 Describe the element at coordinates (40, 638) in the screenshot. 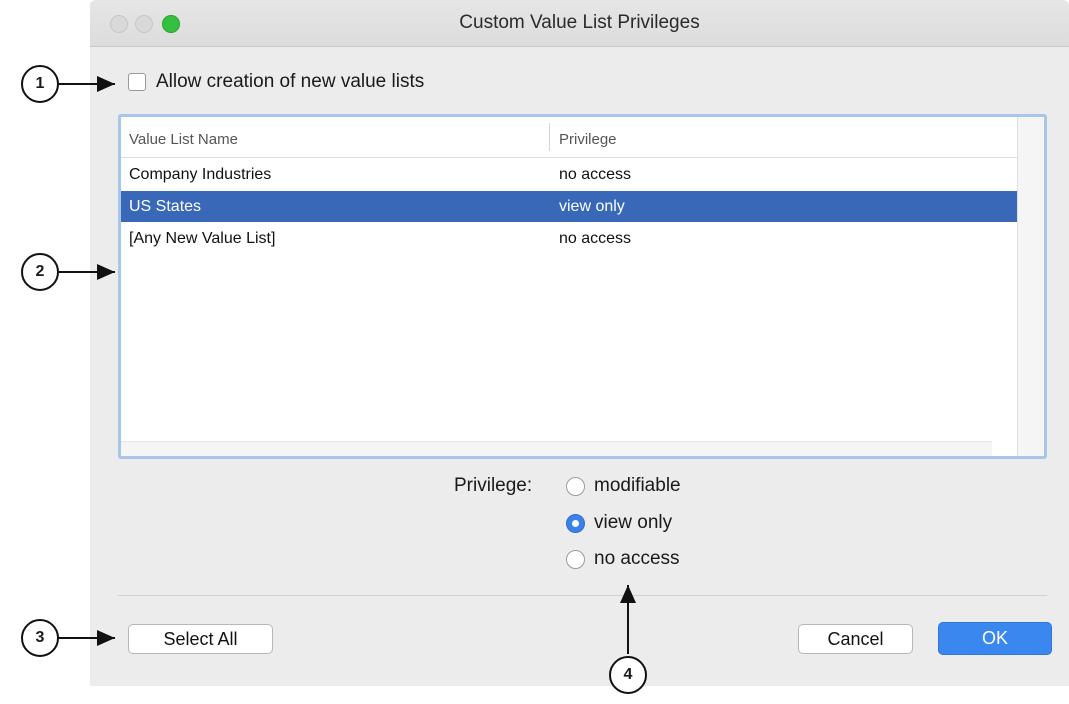

I see `callout-3: 3` at that location.